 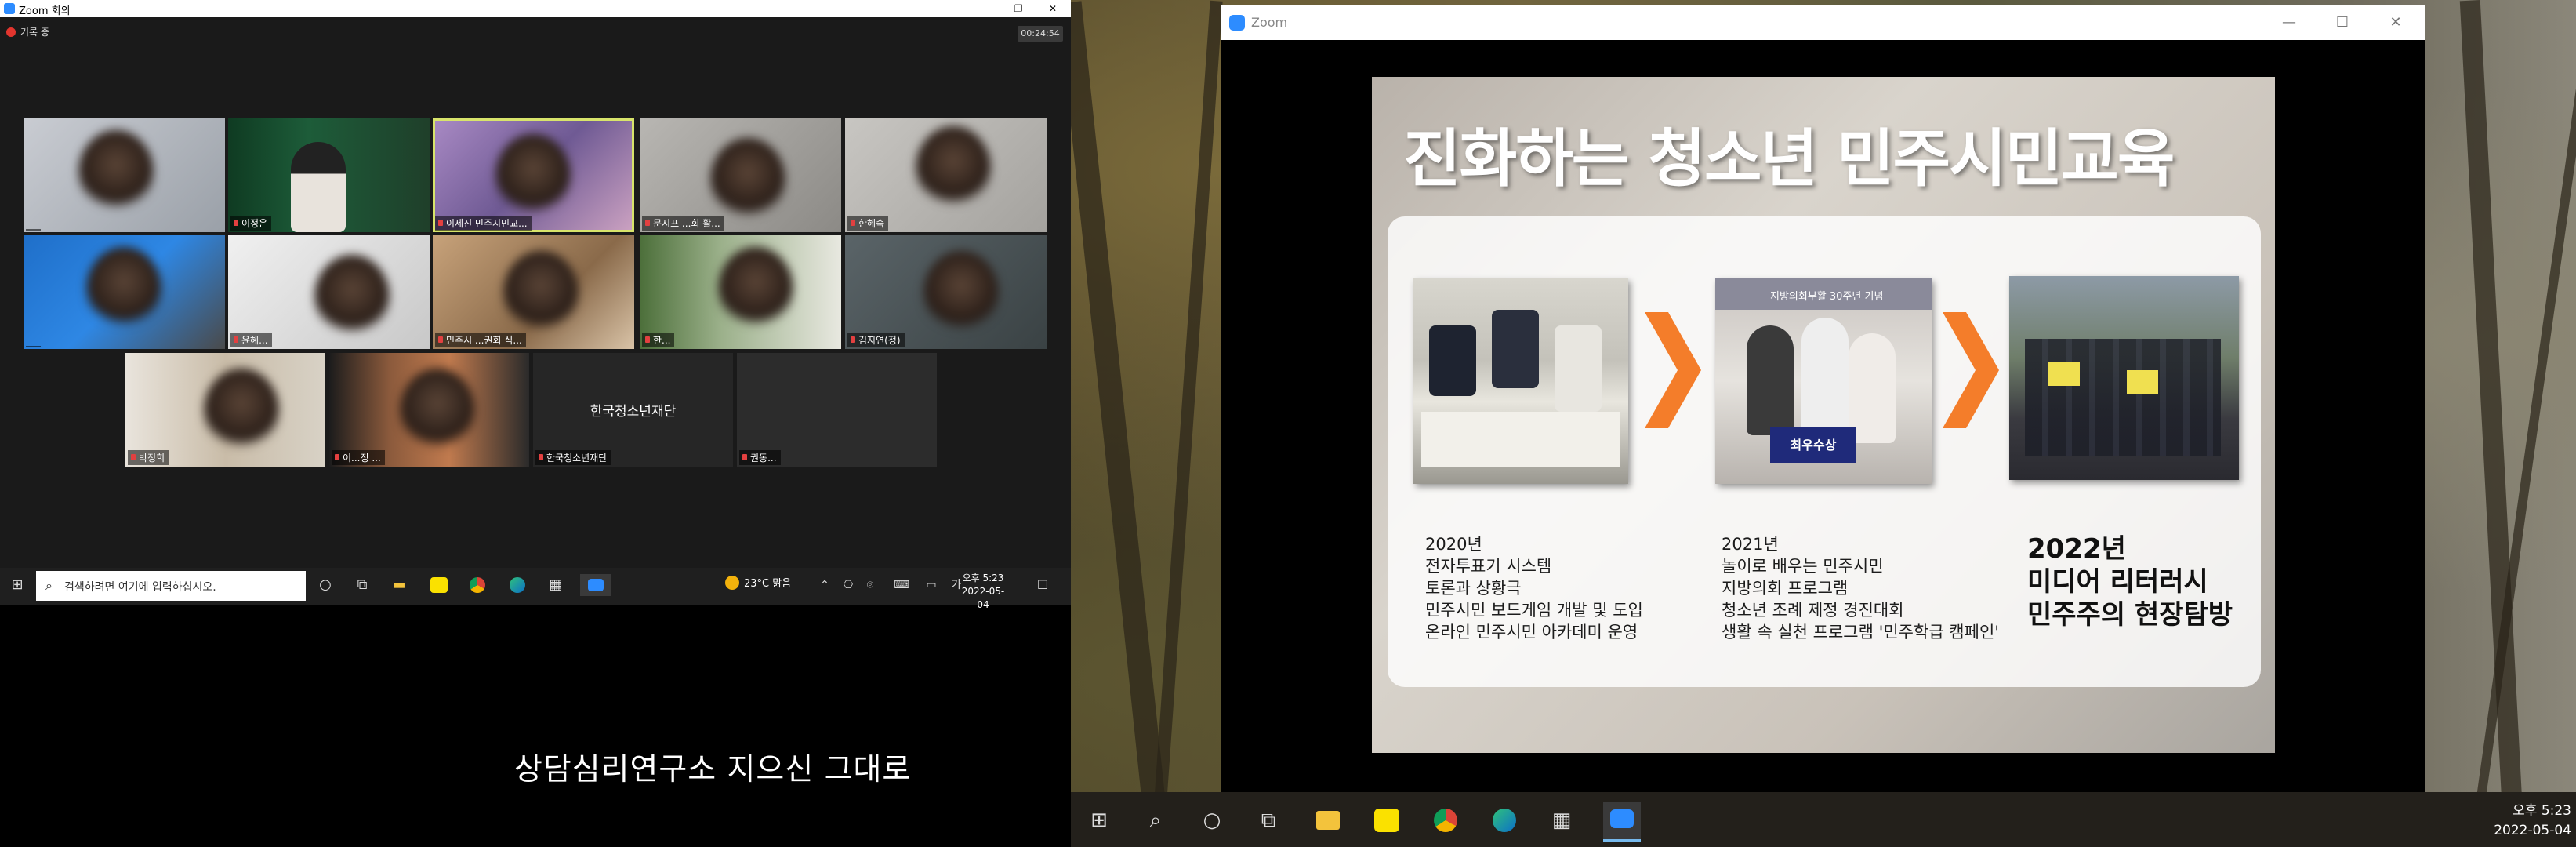 I want to click on file-explorer-icon, so click(x=1328, y=820).